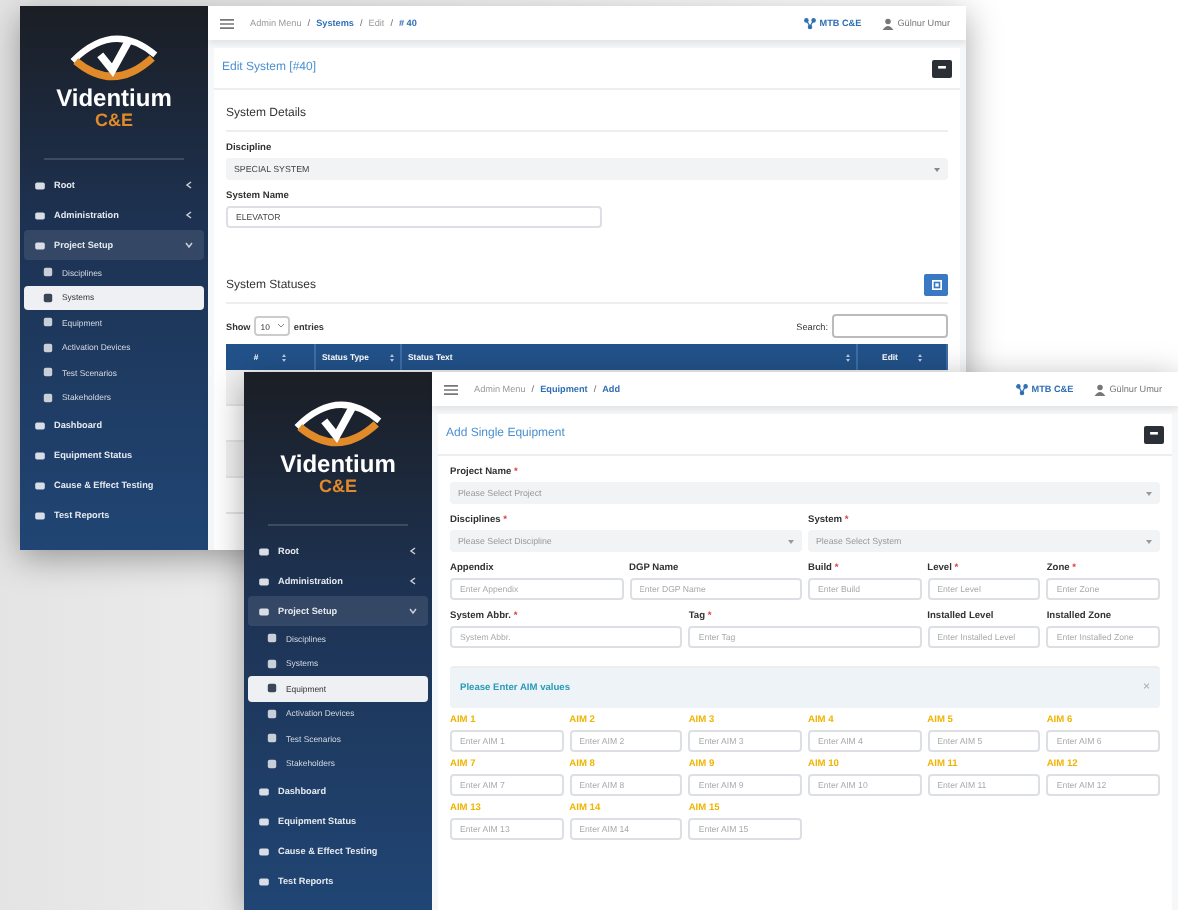 This screenshot has height=910, width=1178. What do you see at coordinates (890, 326) in the screenshot?
I see `search-field` at bounding box center [890, 326].